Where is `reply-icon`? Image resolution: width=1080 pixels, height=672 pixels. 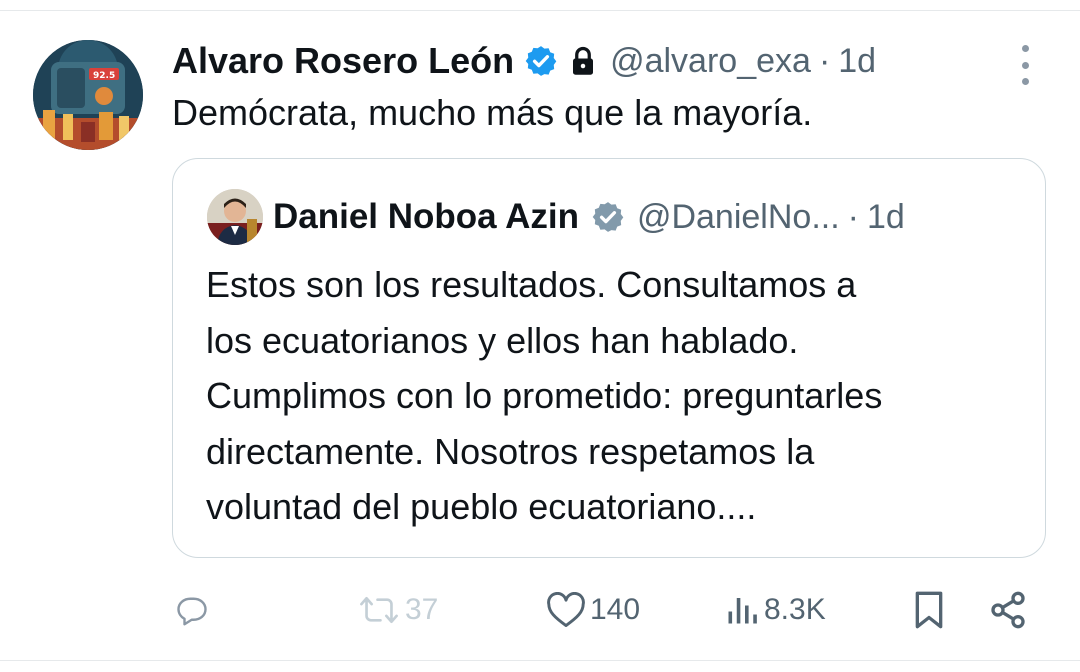
reply-icon is located at coordinates (192, 611).